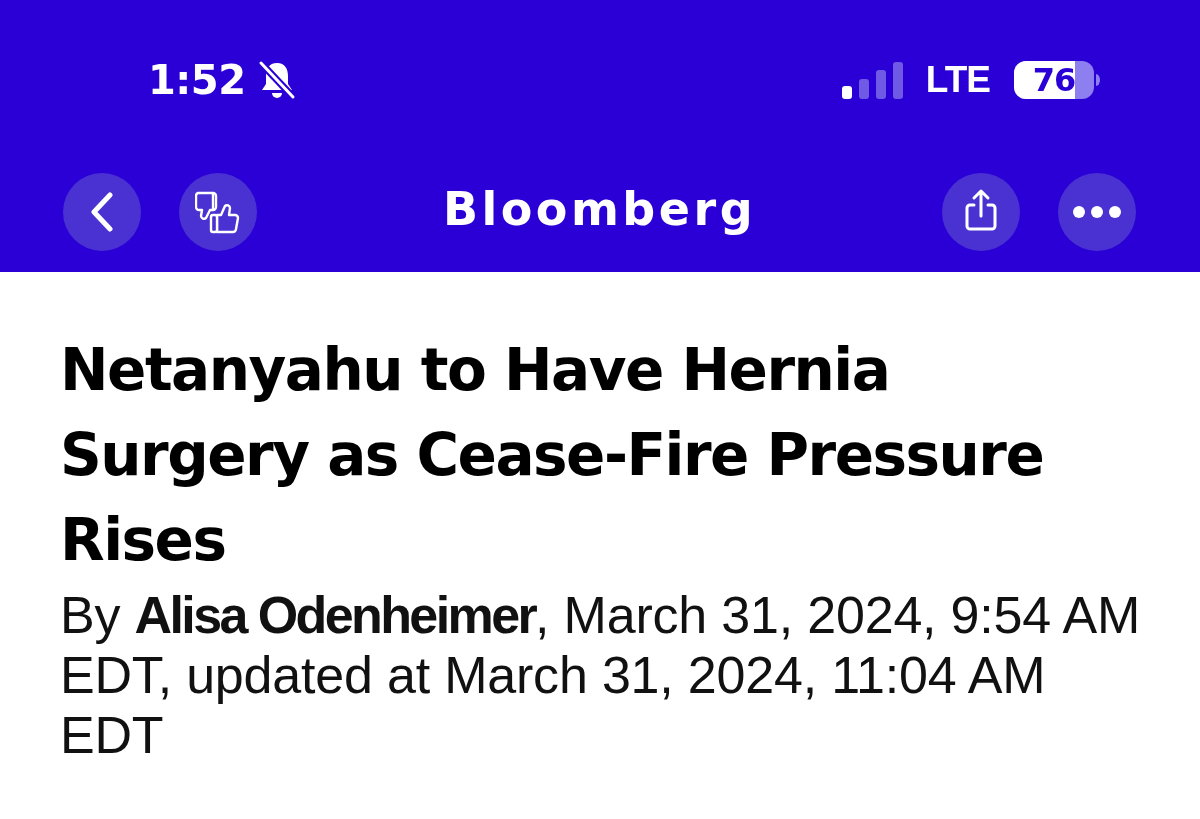 The width and height of the screenshot is (1200, 819). What do you see at coordinates (1057, 80) in the screenshot?
I see `battery-indicator: 76` at bounding box center [1057, 80].